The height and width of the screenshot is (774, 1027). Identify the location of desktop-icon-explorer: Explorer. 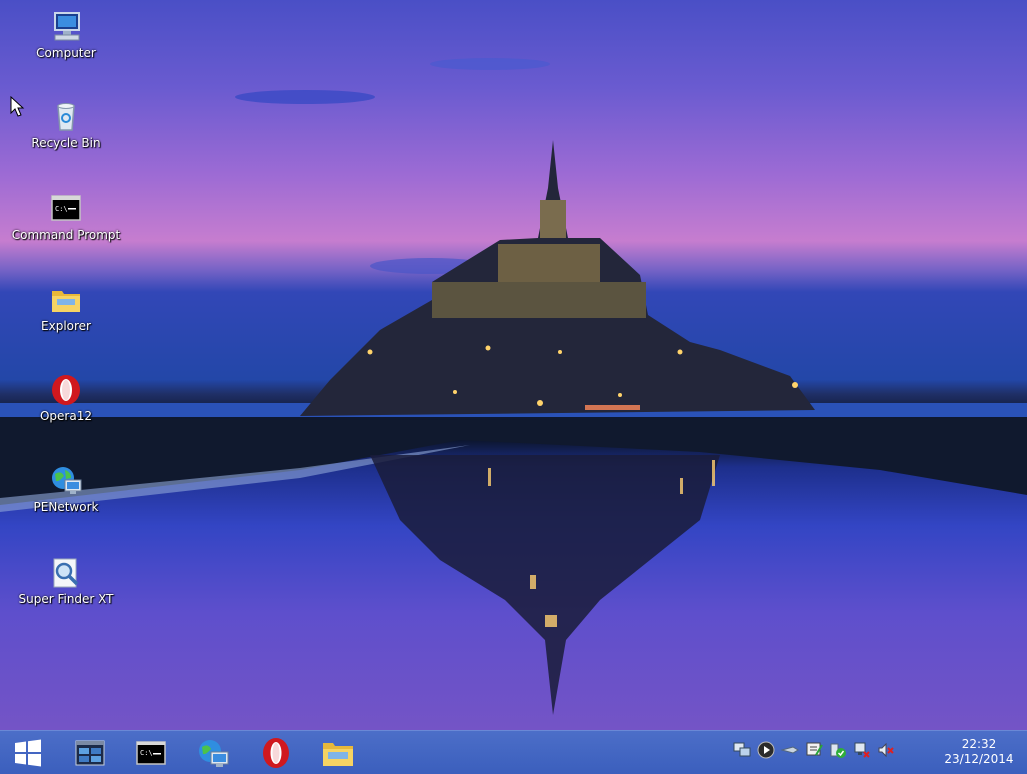
(66, 308).